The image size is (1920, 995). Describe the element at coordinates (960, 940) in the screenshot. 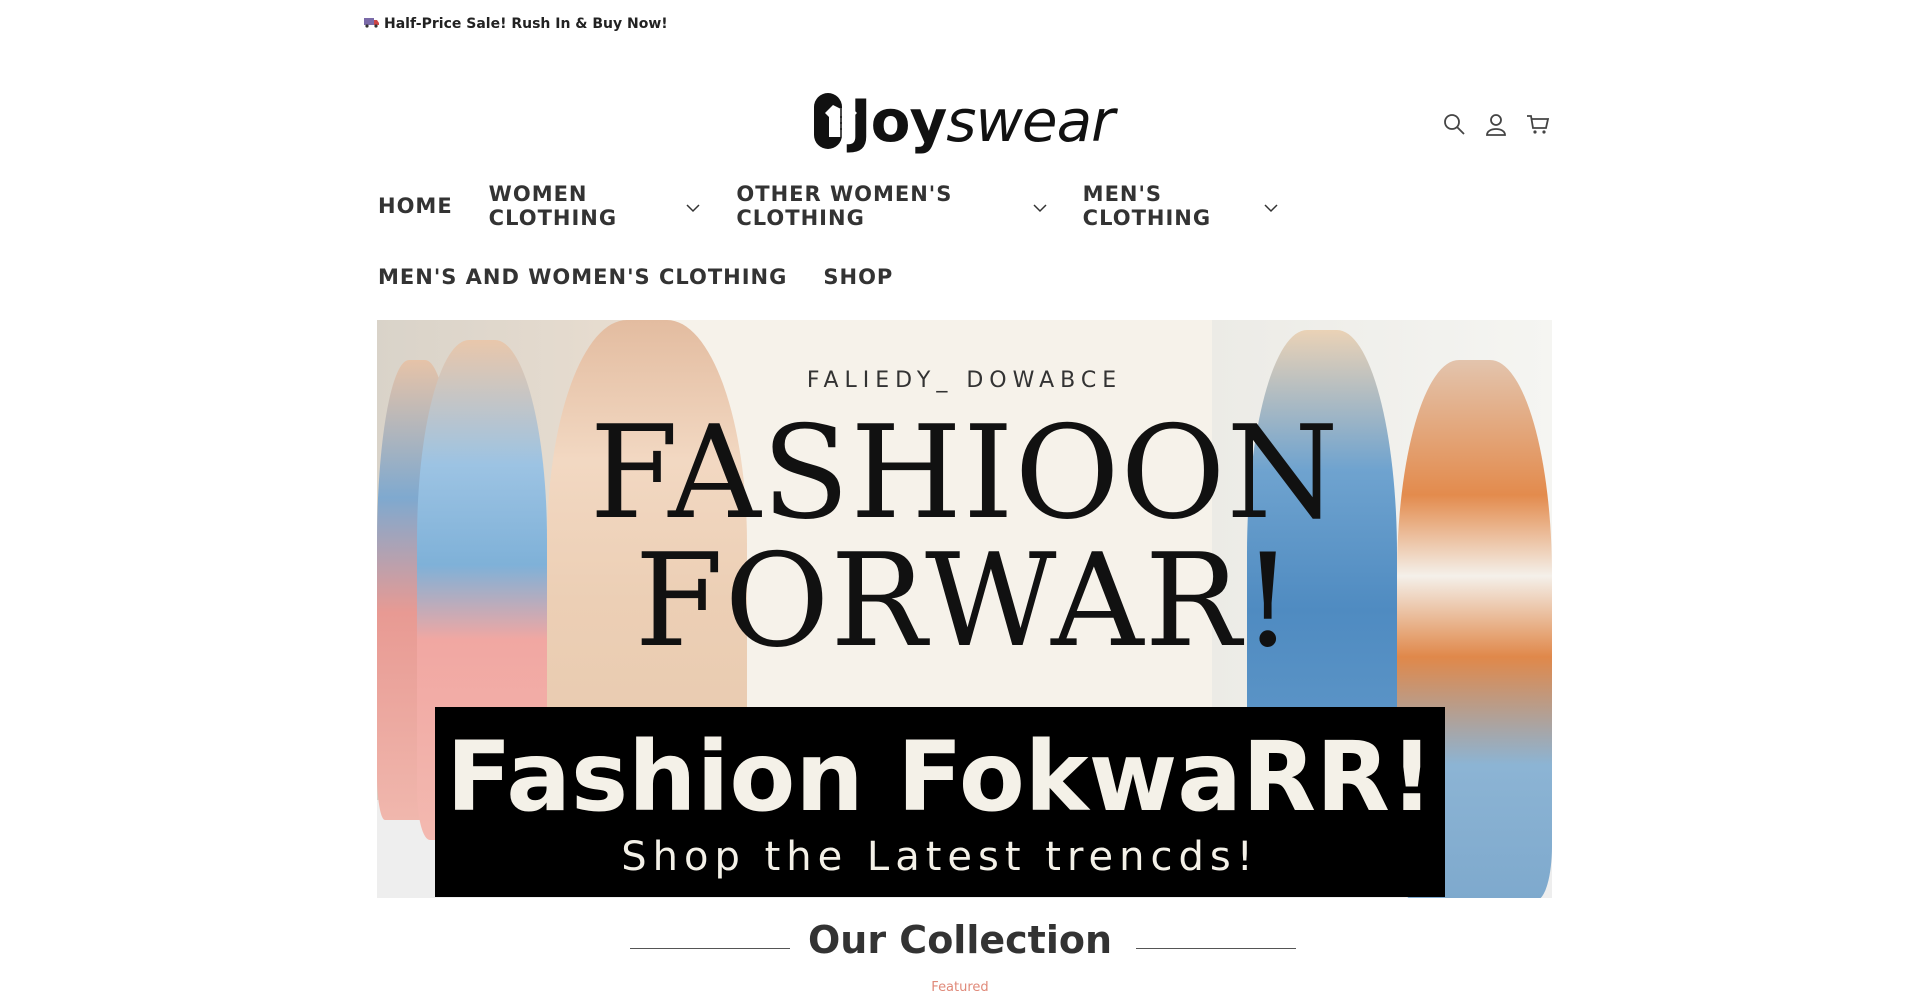

I see `collection-title: Our Collection` at that location.